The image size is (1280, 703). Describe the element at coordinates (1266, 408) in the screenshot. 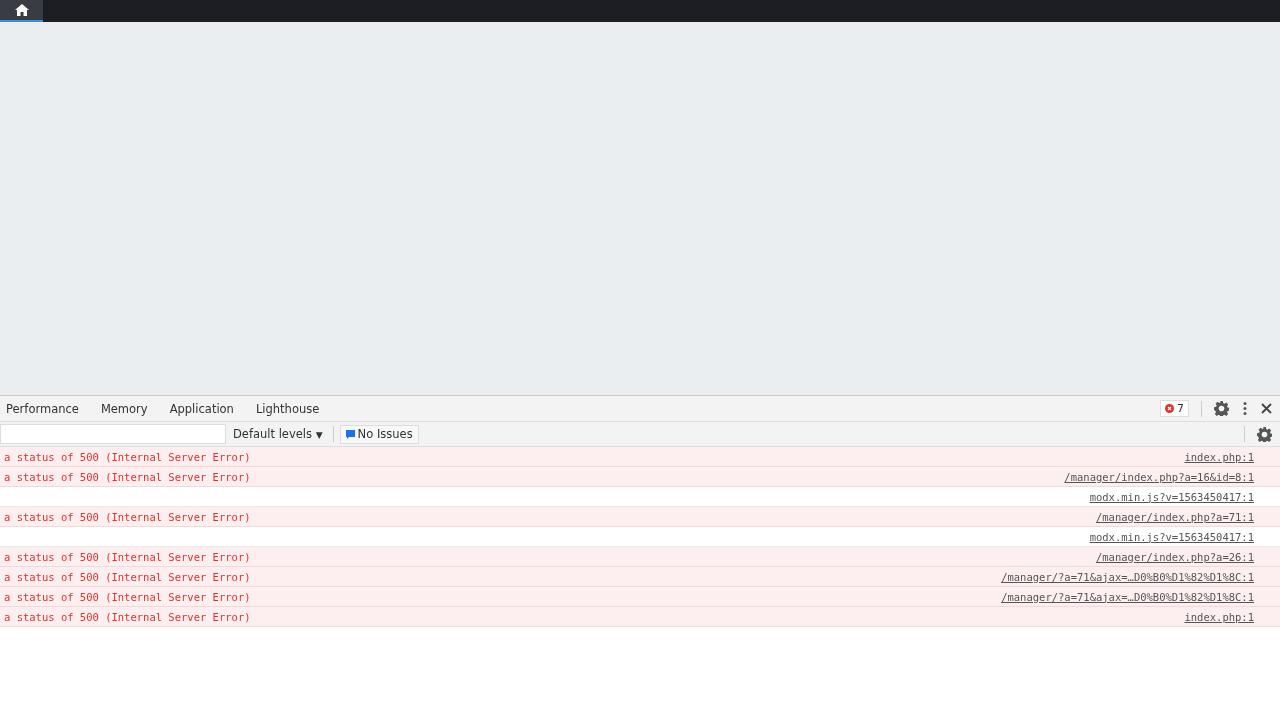

I see `close-icon` at that location.